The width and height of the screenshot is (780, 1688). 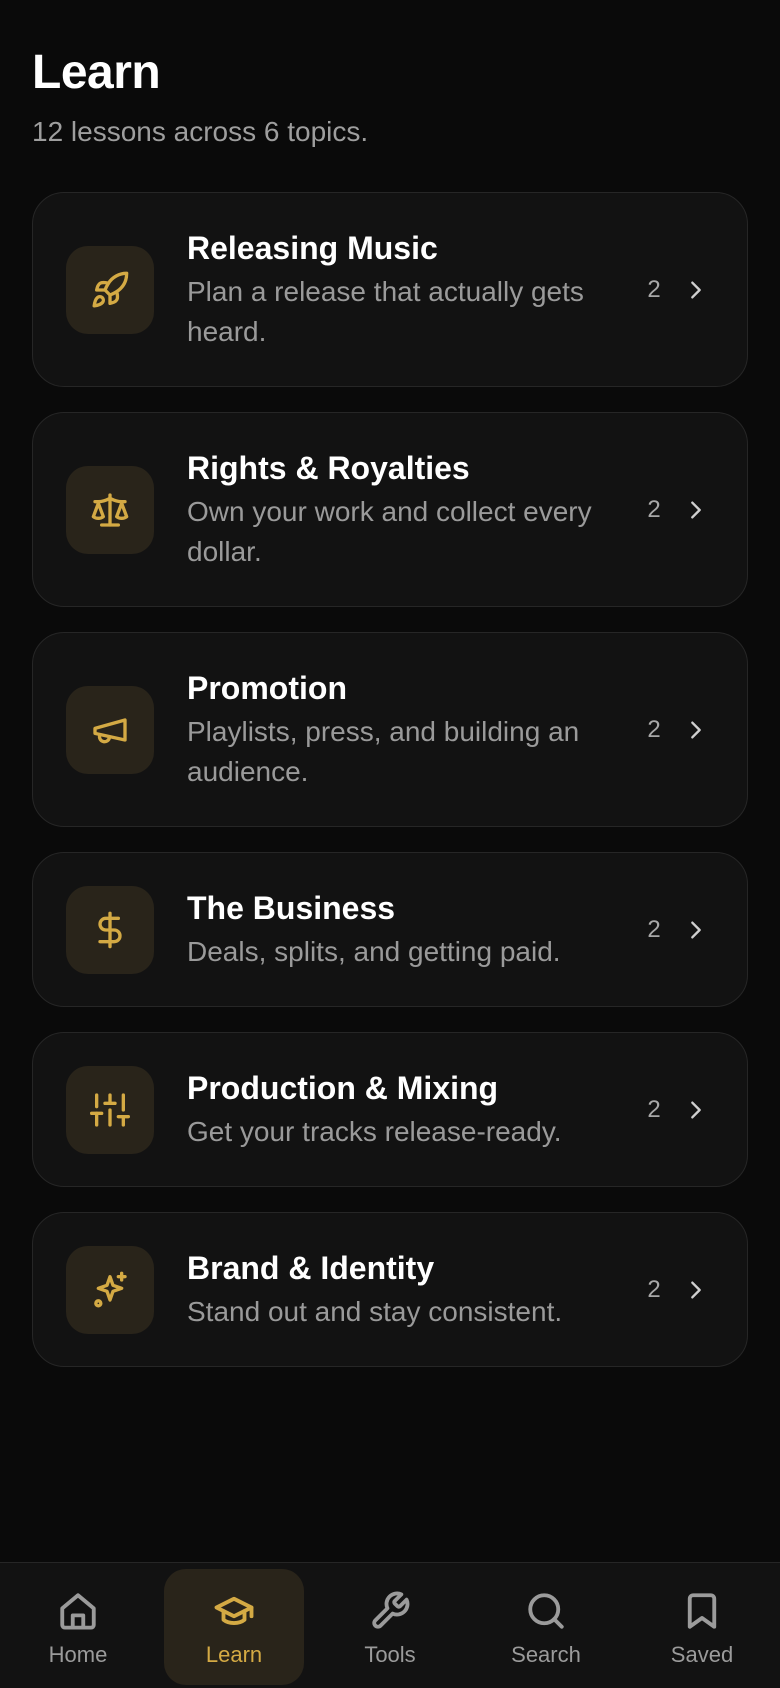 I want to click on nav-label-tools: Tools, so click(x=390, y=1654).